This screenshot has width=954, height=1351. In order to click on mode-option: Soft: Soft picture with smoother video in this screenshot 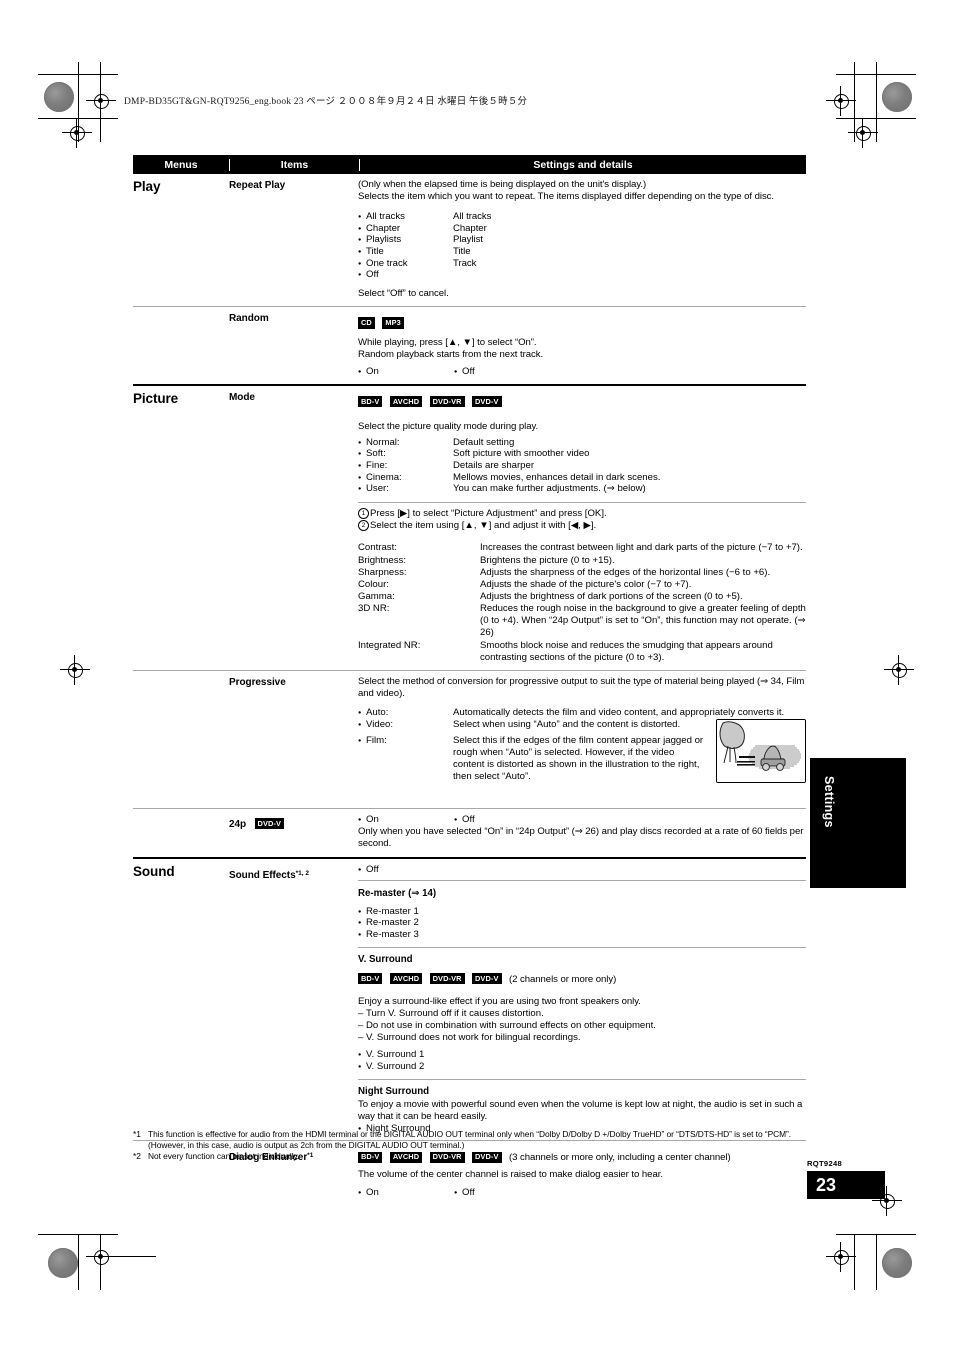, I will do `click(582, 454)`.